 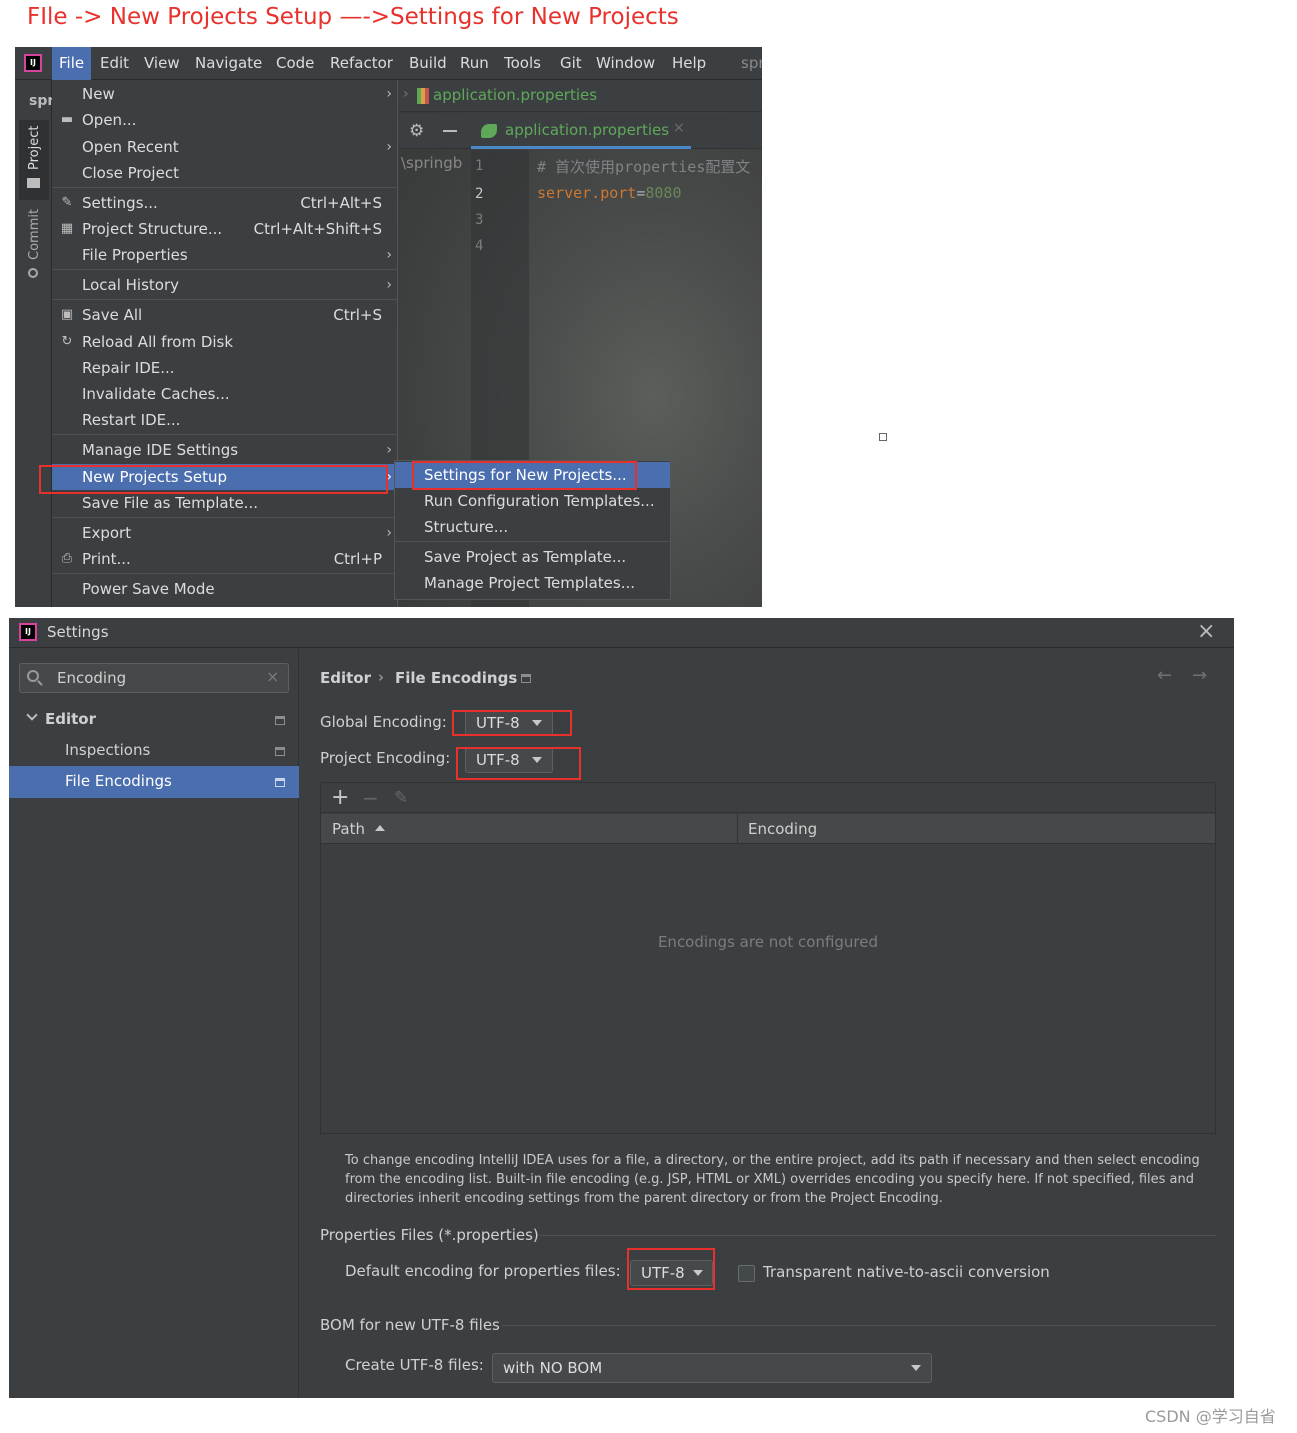 What do you see at coordinates (154, 678) in the screenshot?
I see `settings-search-box: Encoding ×` at bounding box center [154, 678].